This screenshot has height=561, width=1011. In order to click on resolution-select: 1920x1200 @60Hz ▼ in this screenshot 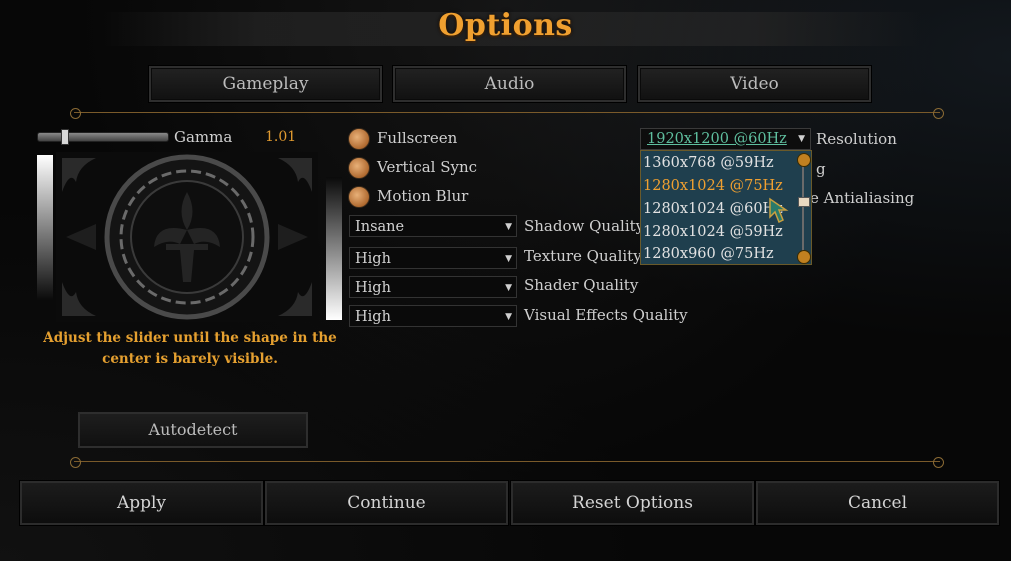, I will do `click(725, 139)`.